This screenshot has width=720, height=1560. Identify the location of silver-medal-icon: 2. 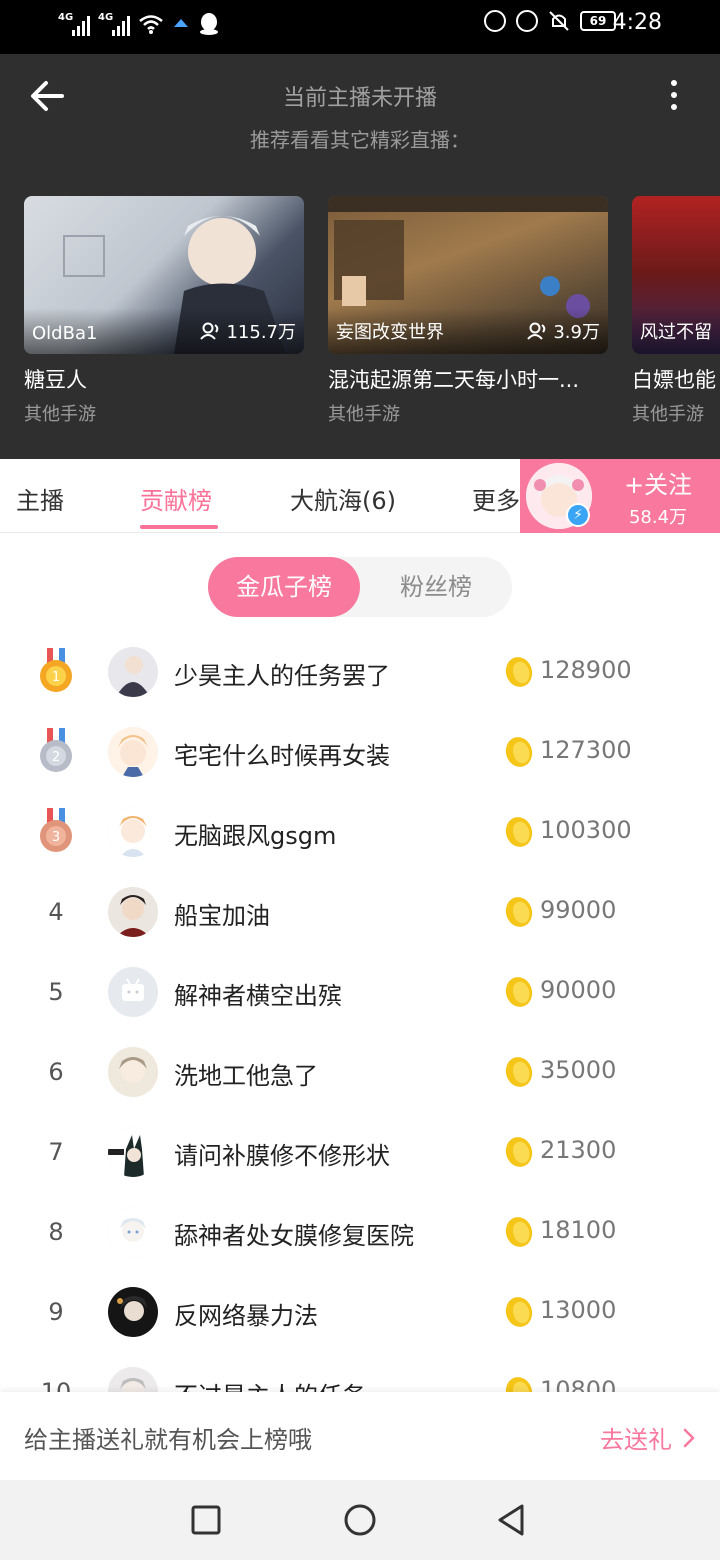
(56, 750).